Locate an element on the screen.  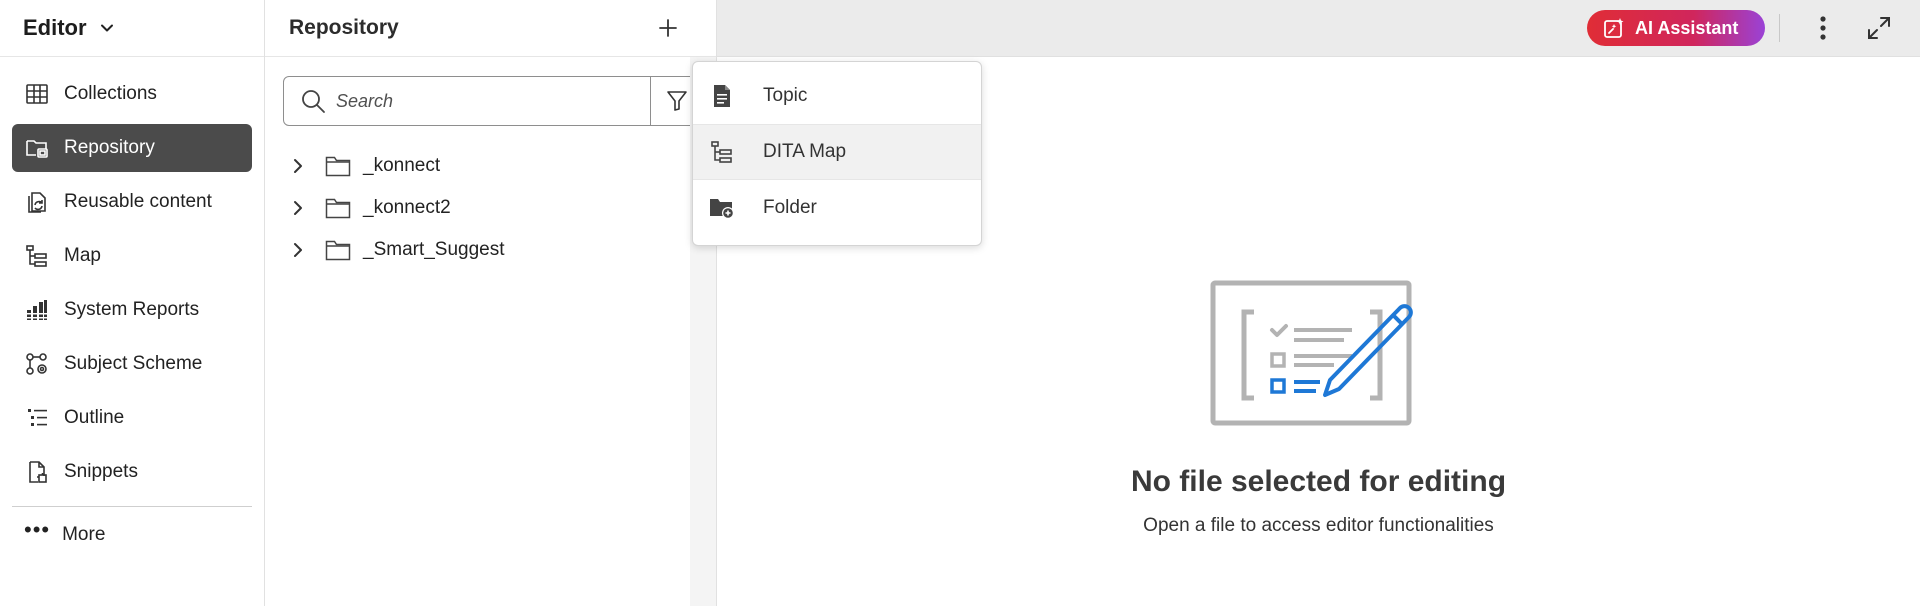
menu-item-label: Folder is located at coordinates (790, 207).